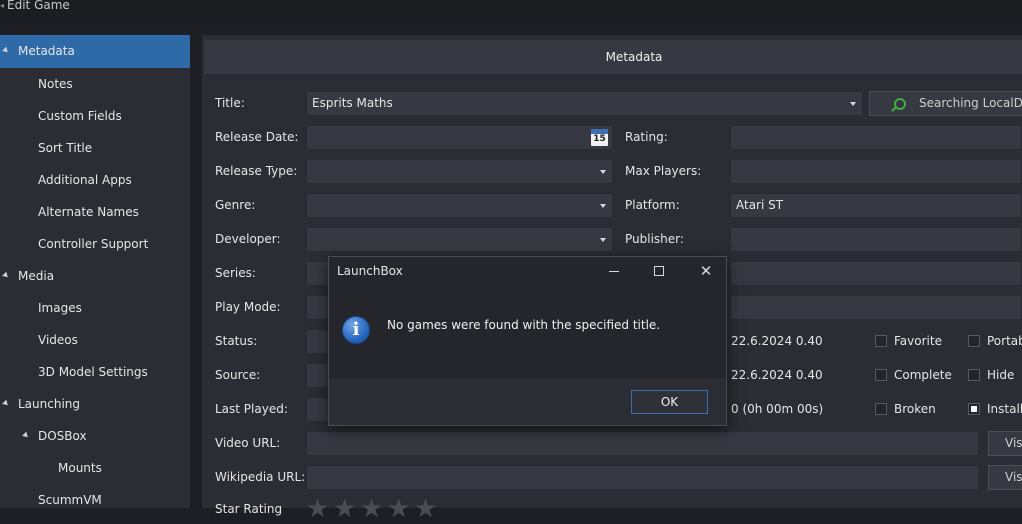 This screenshot has width=1022, height=524. What do you see at coordinates (584, 103) in the screenshot?
I see `title-combobox: Esprits Maths` at bounding box center [584, 103].